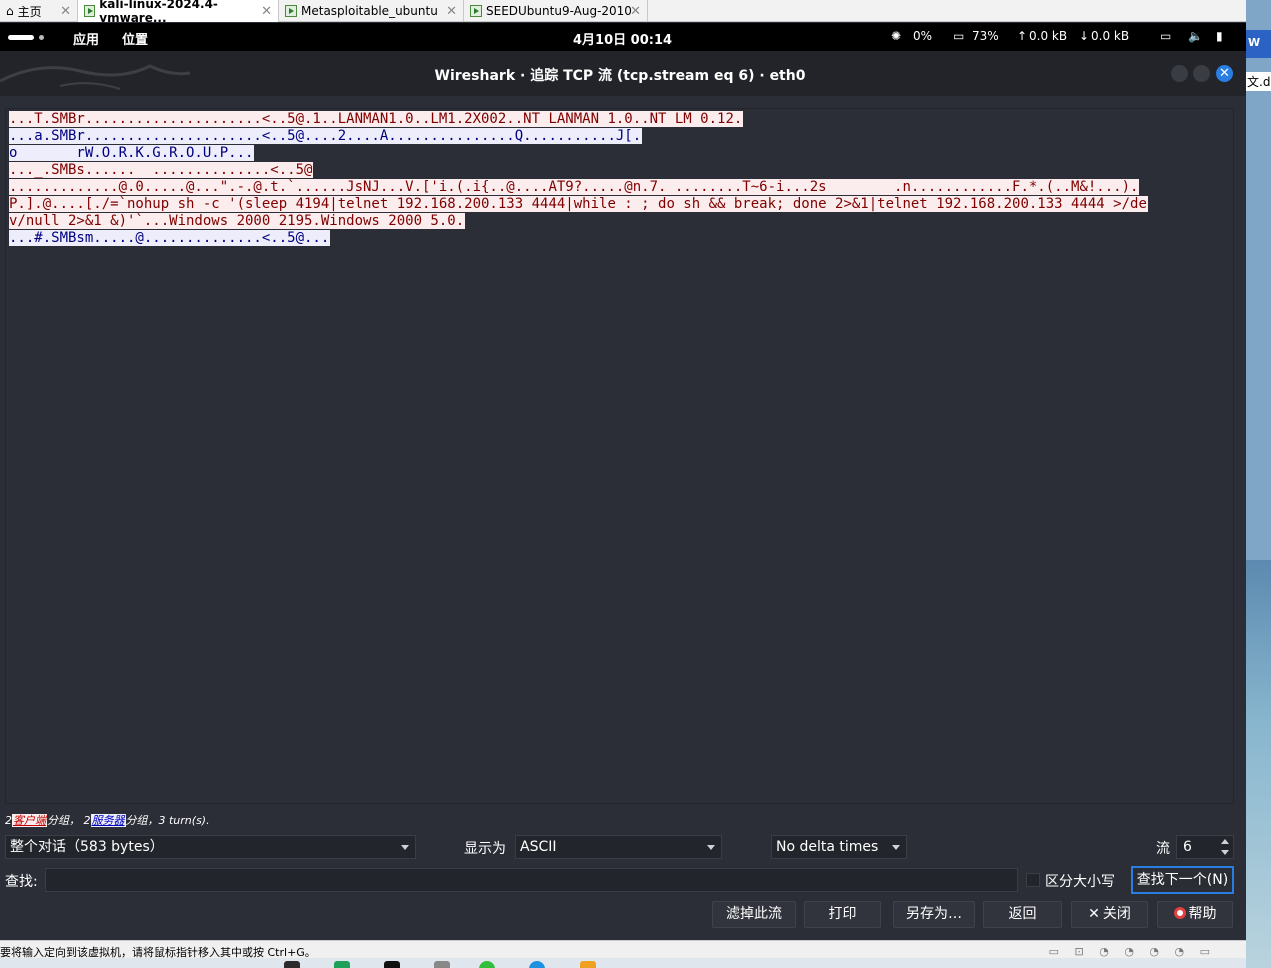  What do you see at coordinates (1258, 484) in the screenshot?
I see `host-desktop-strip: W 文.d` at bounding box center [1258, 484].